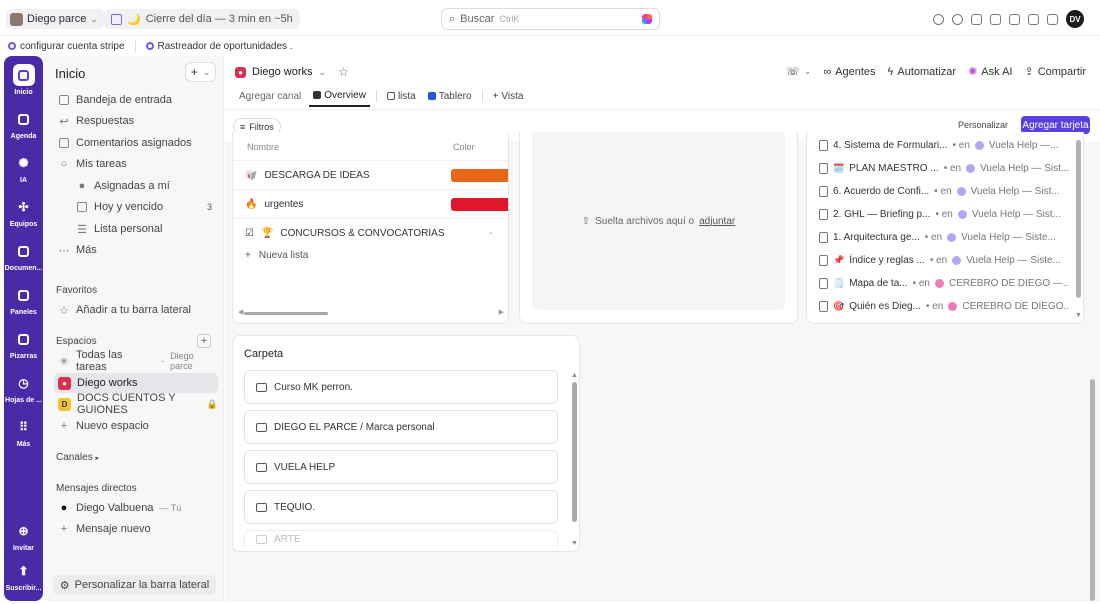  I want to click on sidebar-item-docs-space: D DOCS CUENTOS Y GUIONES 🔒, so click(136, 404).